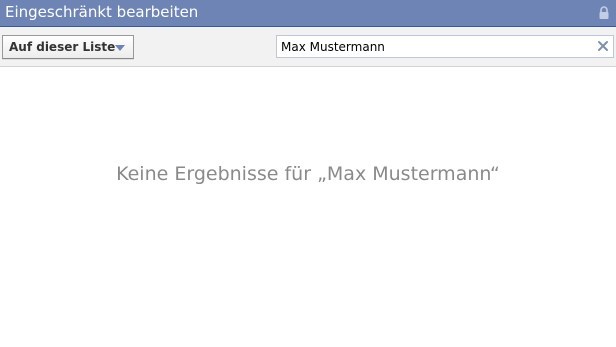 Image resolution: width=616 pixels, height=347 pixels. I want to click on search-box, so click(445, 46).